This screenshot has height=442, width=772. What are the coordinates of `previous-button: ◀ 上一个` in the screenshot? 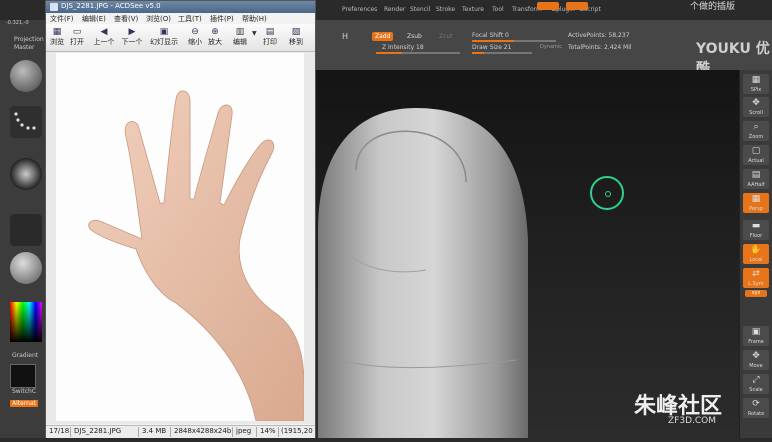 It's located at (104, 37).